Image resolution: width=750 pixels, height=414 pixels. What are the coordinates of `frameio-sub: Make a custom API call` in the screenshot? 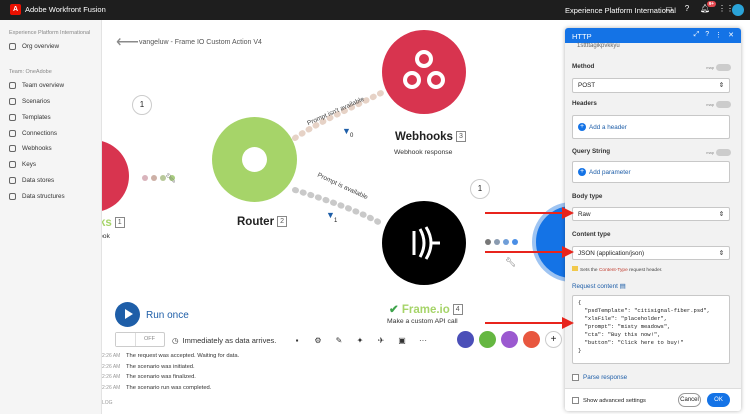 It's located at (422, 321).